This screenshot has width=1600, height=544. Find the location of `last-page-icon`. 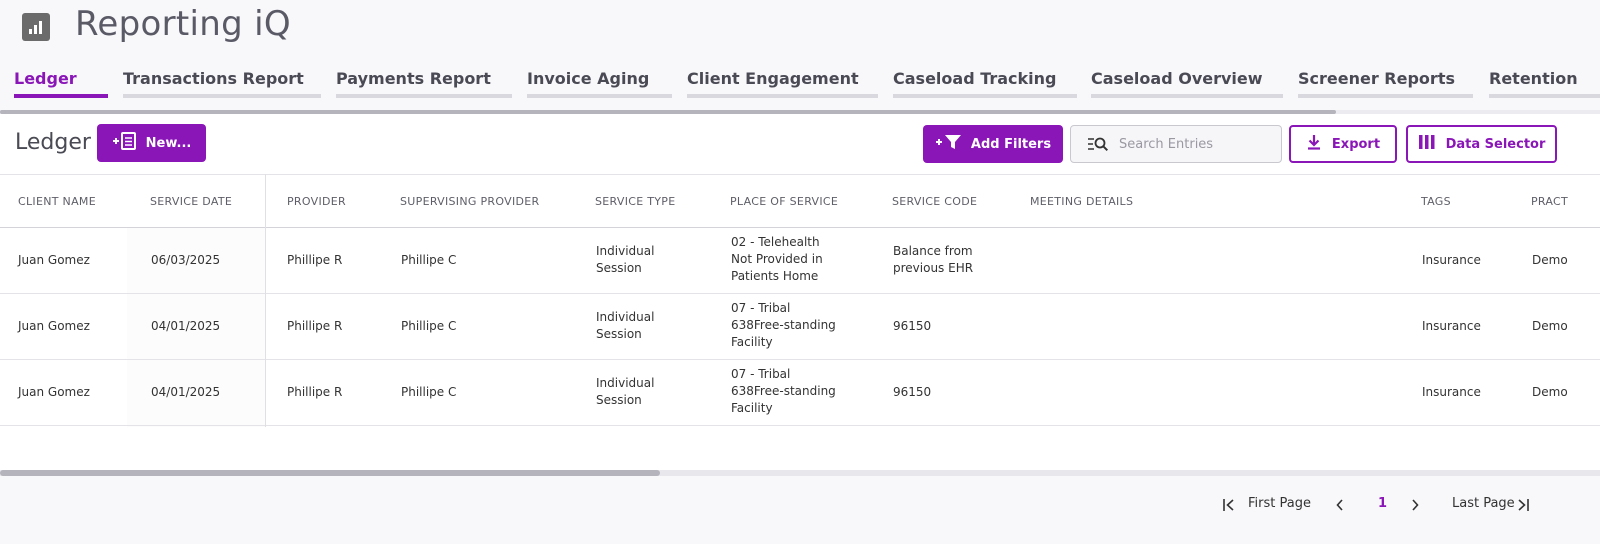

last-page-icon is located at coordinates (1523, 508).